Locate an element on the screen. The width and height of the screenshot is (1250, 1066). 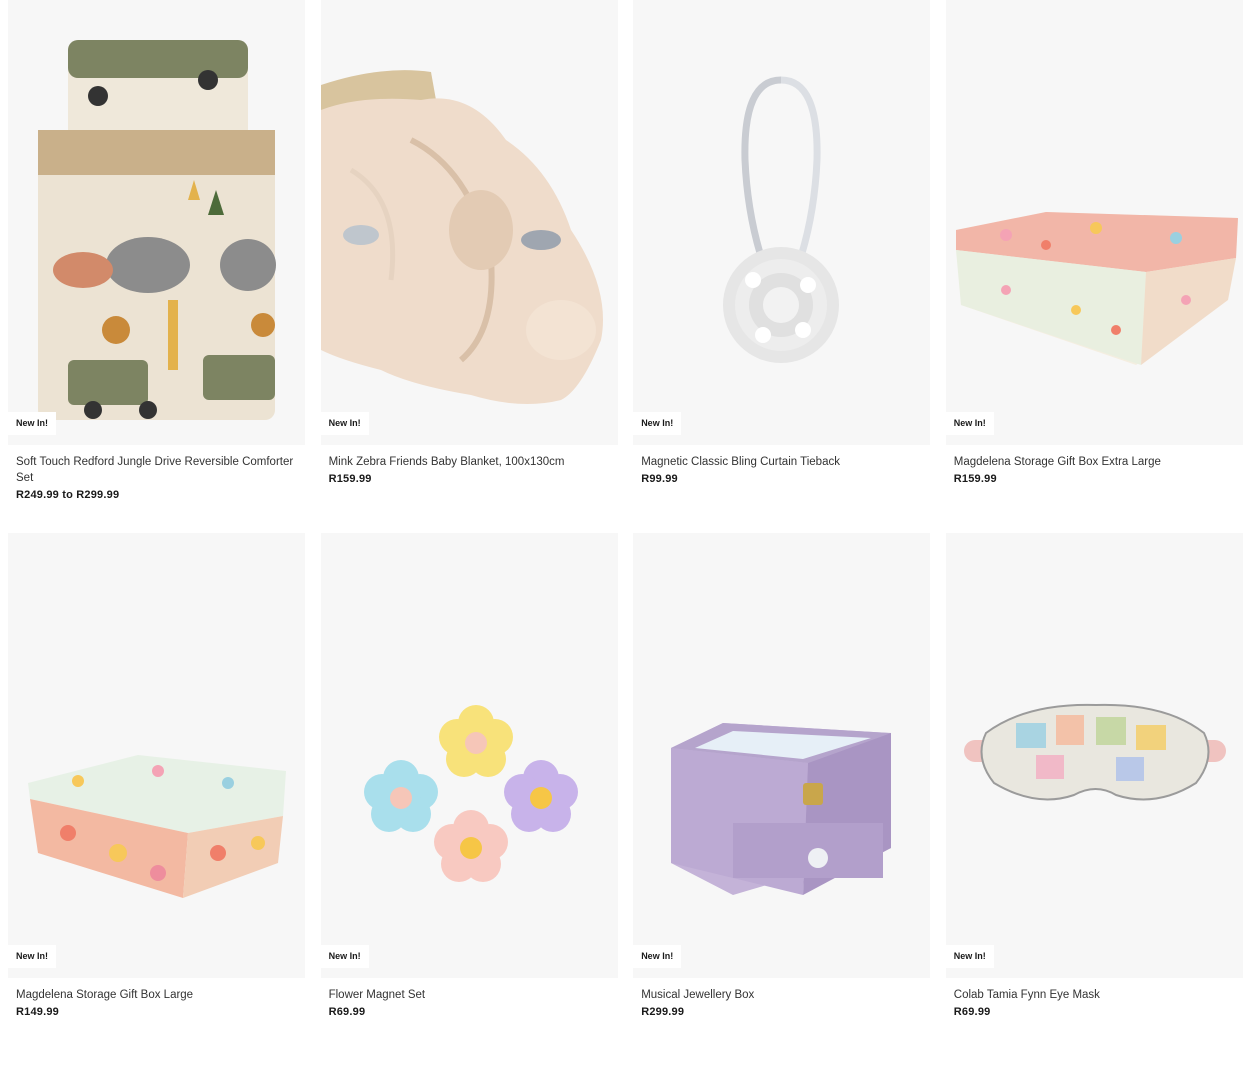
product-price: R99.99 is located at coordinates (659, 479).